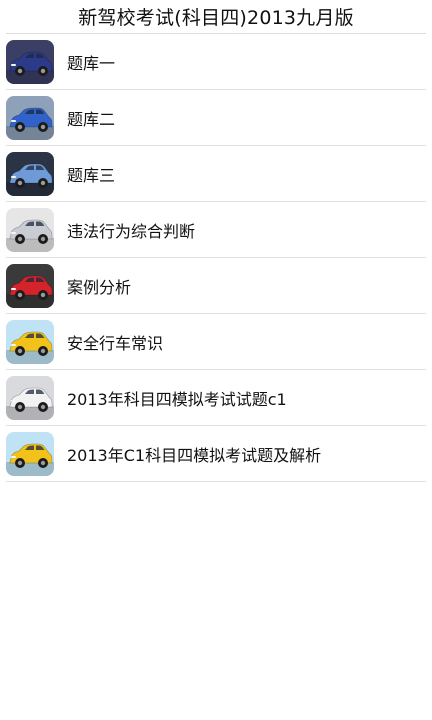 Image resolution: width=432 pixels, height=720 pixels. I want to click on car-blue-icon, so click(30, 117).